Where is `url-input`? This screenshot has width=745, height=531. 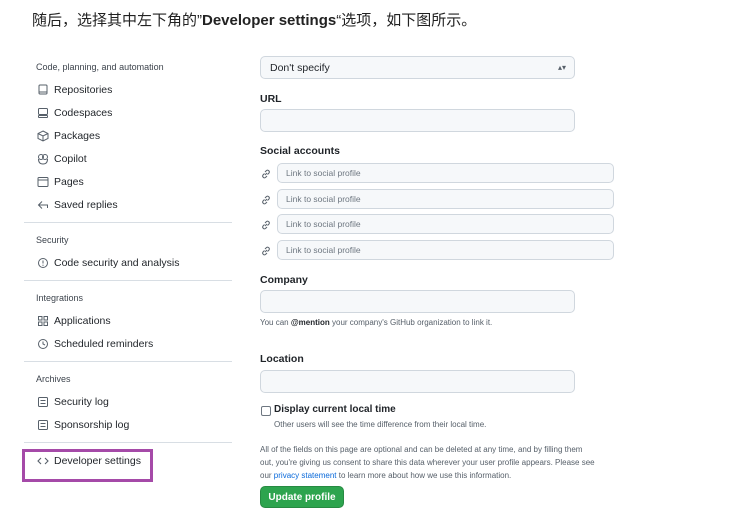
url-input is located at coordinates (417, 120).